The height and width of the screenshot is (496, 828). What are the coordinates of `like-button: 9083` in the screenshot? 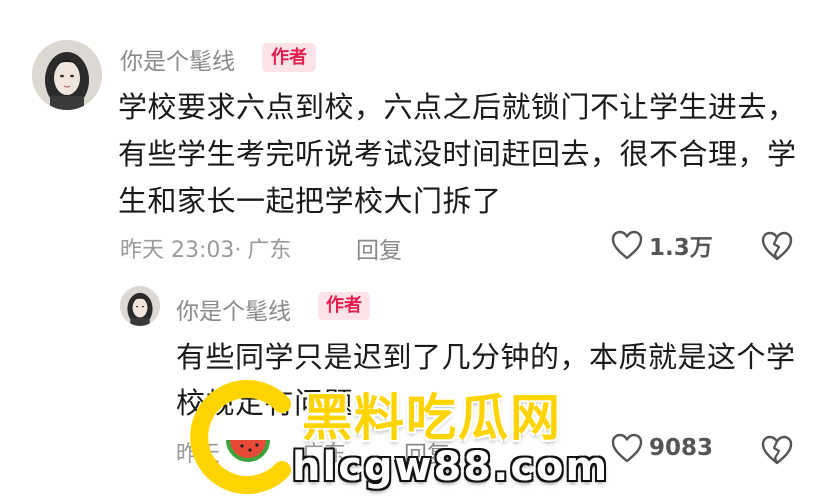 It's located at (661, 448).